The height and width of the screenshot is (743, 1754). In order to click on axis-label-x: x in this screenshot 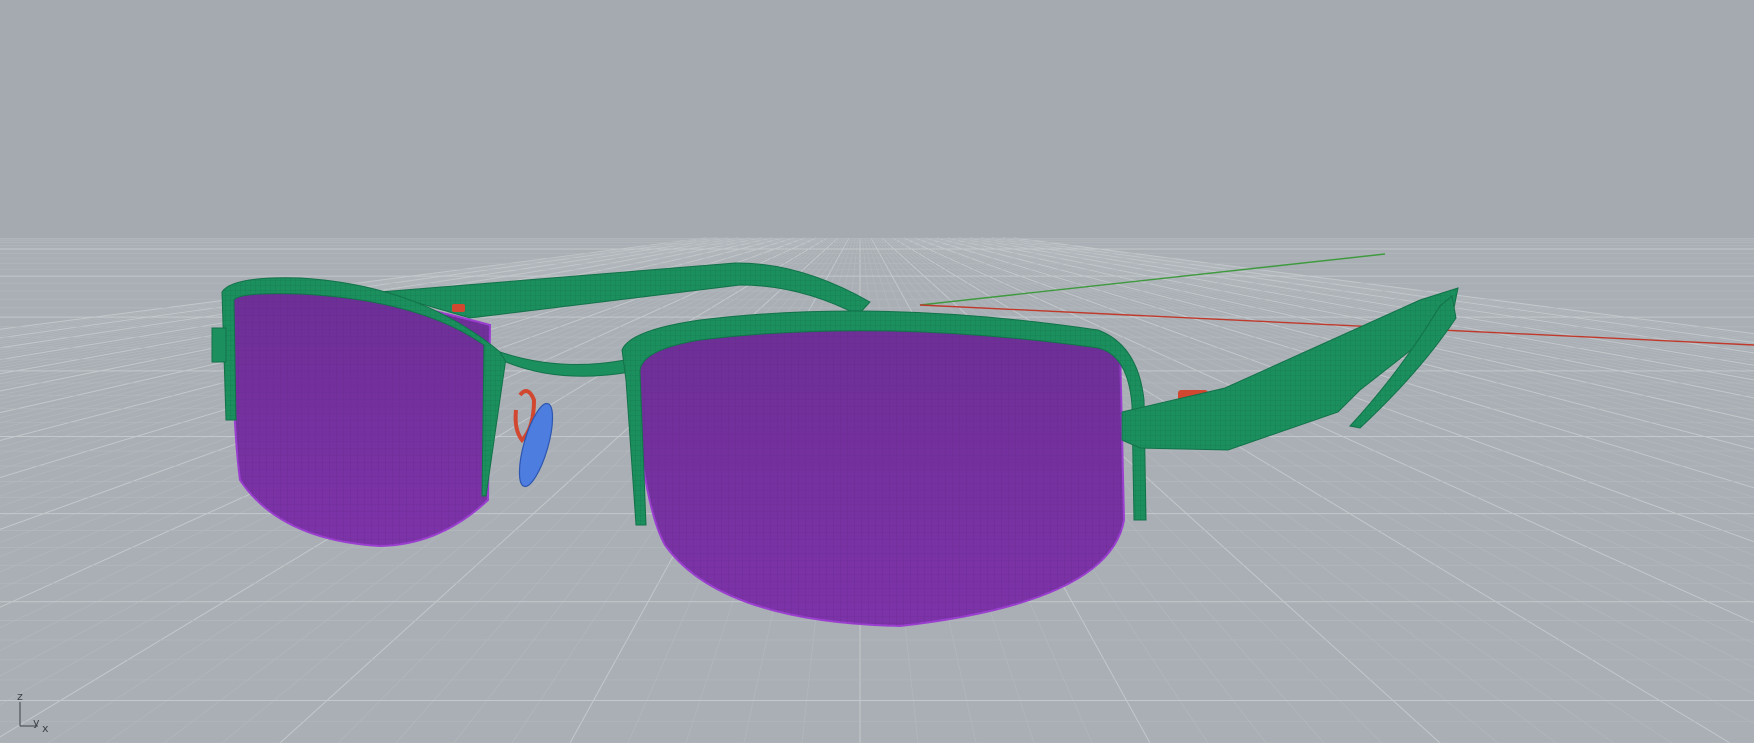, I will do `click(45, 728)`.